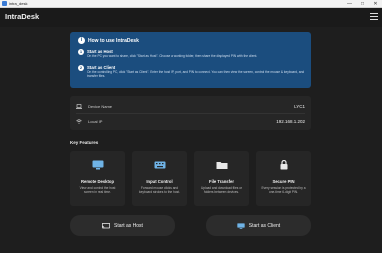  I want to click on window-title: intra_desk, so click(18, 3).